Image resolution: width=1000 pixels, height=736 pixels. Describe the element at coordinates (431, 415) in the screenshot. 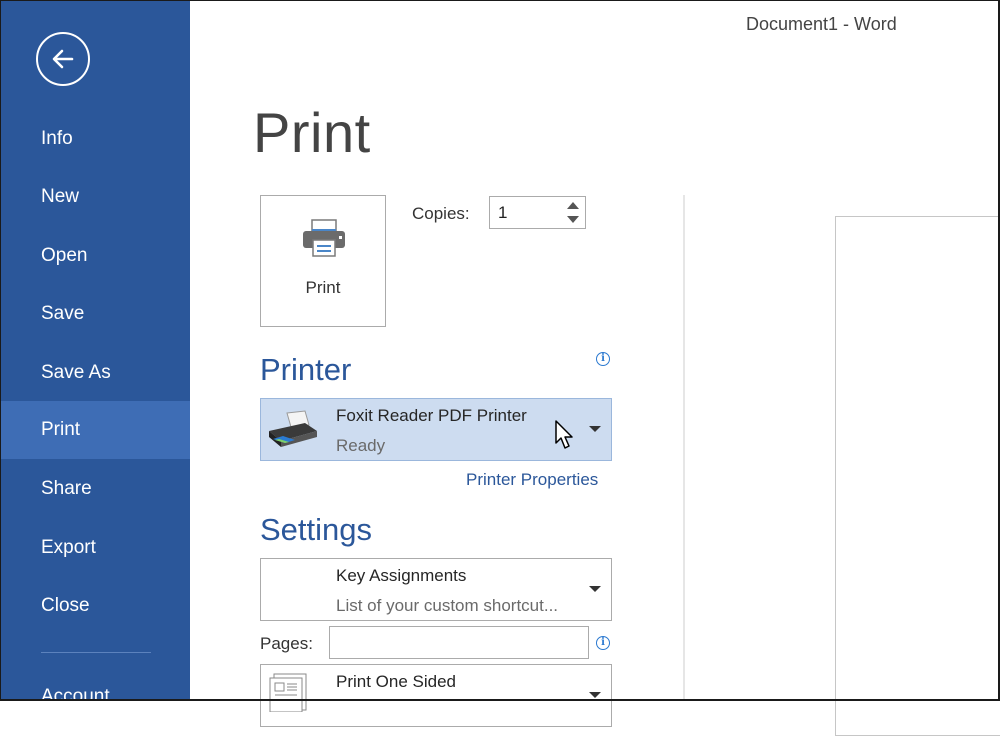

I see `printer-name: Foxit Reader PDF Printer` at that location.